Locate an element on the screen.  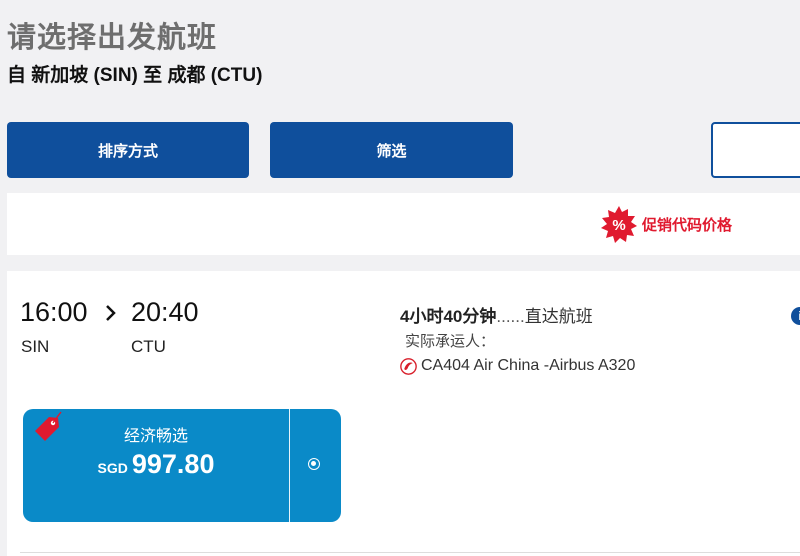
departure-time: 16:00 is located at coordinates (54, 312).